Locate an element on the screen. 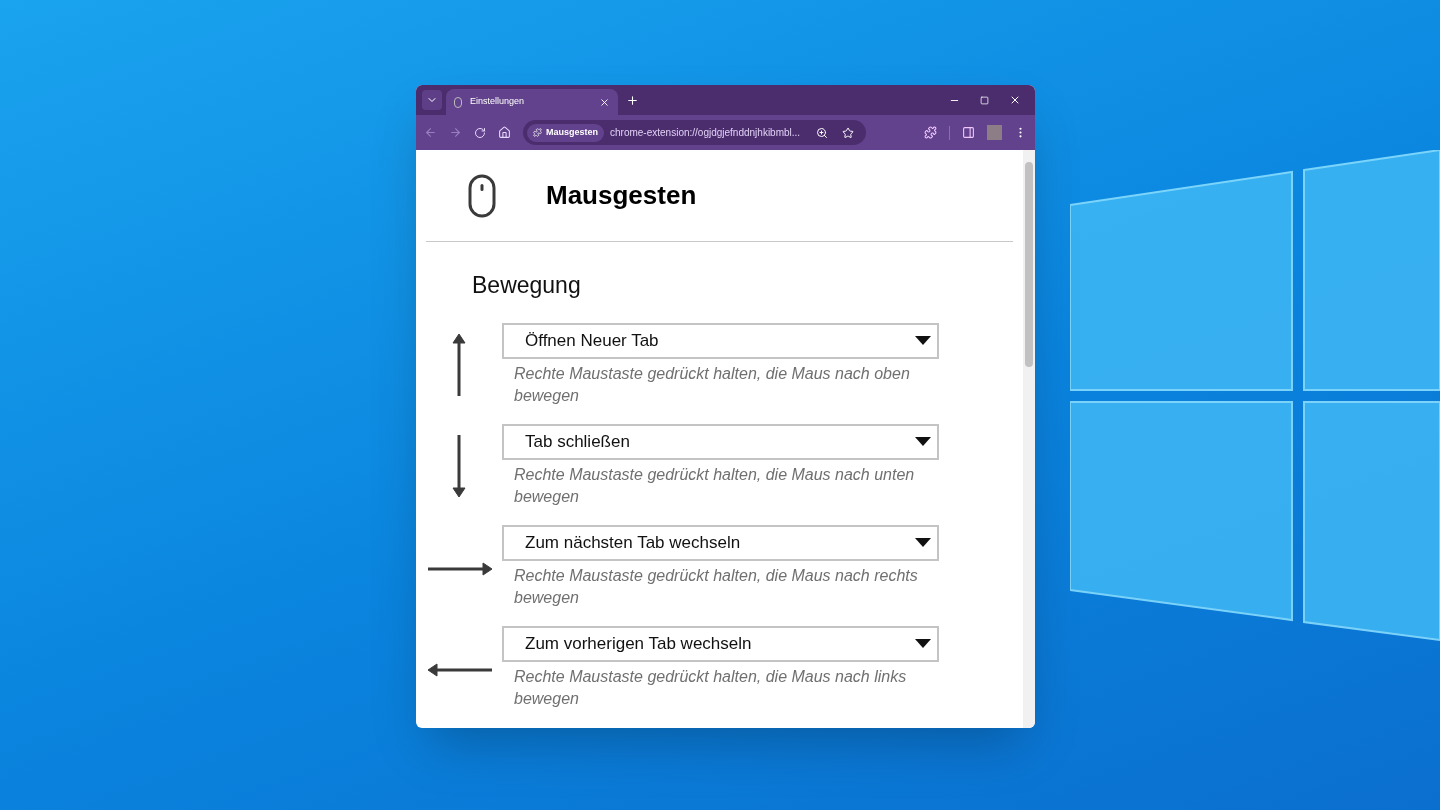  side-panel-icon is located at coordinates (968, 132).